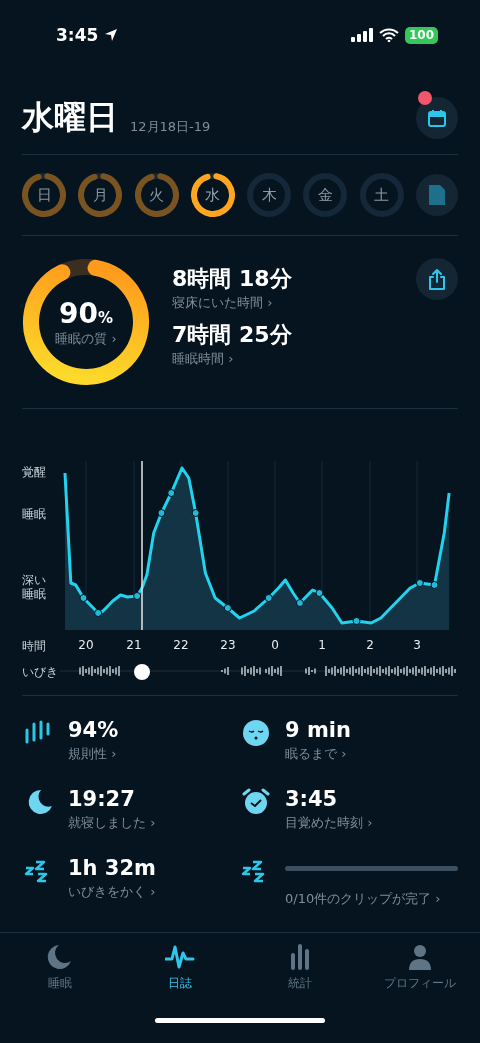 This screenshot has height=1043, width=480. Describe the element at coordinates (180, 957) in the screenshot. I see `wave-icon` at that location.